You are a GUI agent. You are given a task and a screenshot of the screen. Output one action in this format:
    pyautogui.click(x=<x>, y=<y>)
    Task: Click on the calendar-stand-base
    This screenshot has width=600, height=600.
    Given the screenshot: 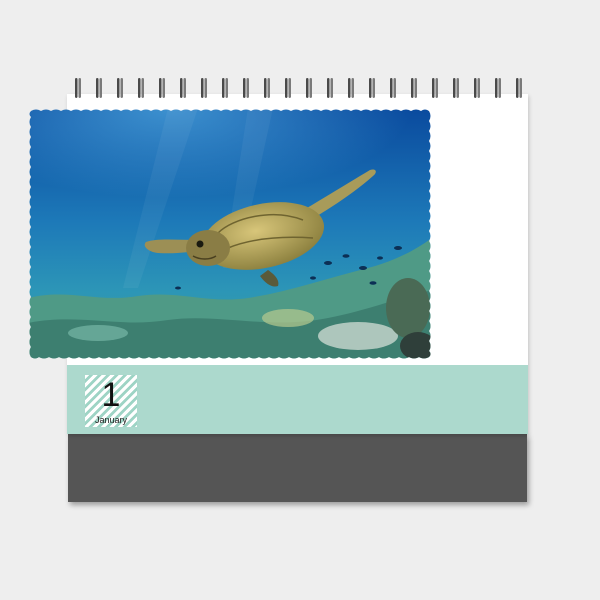 What is the action you would take?
    pyautogui.click(x=297, y=468)
    